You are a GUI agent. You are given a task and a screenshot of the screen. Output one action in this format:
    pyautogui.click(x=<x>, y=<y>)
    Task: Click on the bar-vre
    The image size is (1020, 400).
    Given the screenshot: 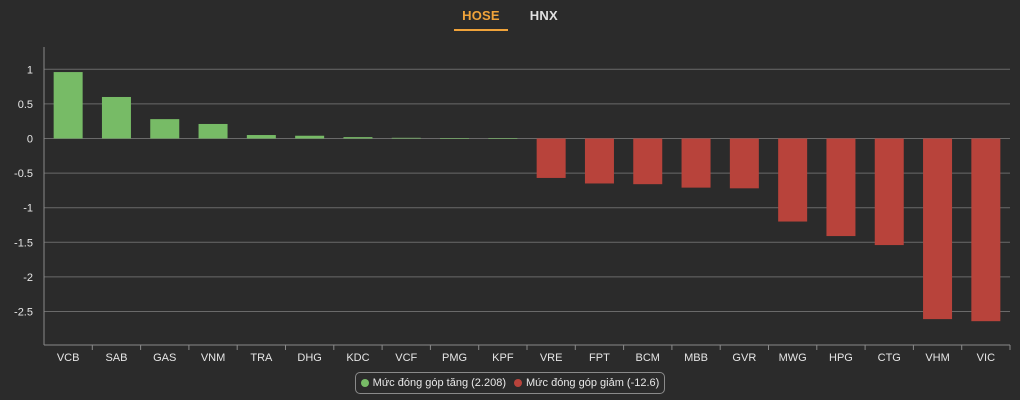 What is the action you would take?
    pyautogui.click(x=551, y=158)
    